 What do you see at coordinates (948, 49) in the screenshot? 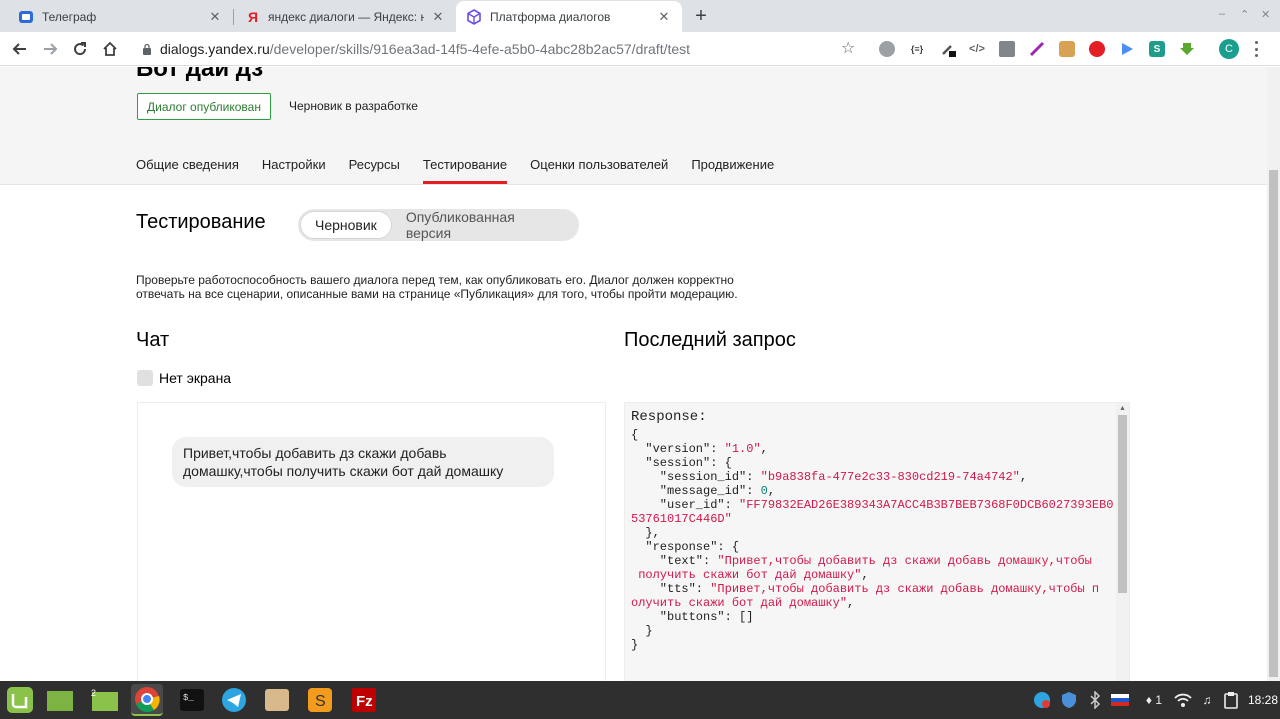
I see `eyedropper-extension-icon` at bounding box center [948, 49].